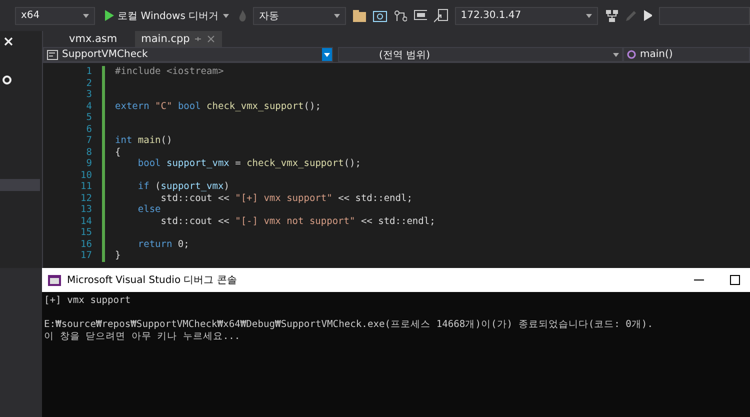 The height and width of the screenshot is (417, 750). What do you see at coordinates (118, 256) in the screenshot?
I see `code-line: }` at bounding box center [118, 256].